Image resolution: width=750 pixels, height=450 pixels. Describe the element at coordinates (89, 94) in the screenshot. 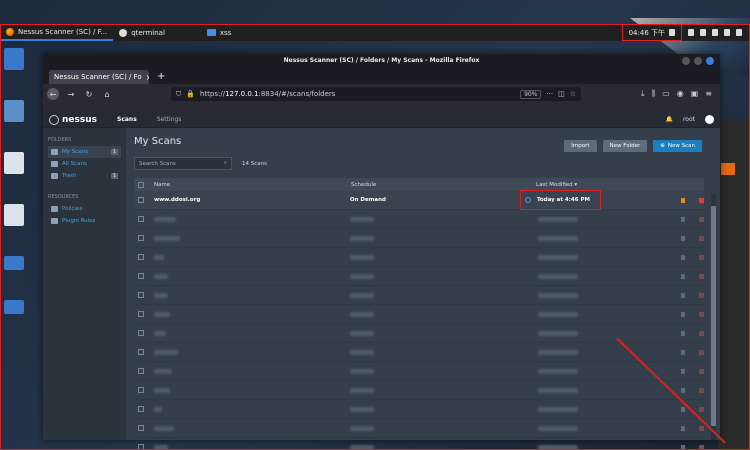

I see `reload-button: ↻` at that location.